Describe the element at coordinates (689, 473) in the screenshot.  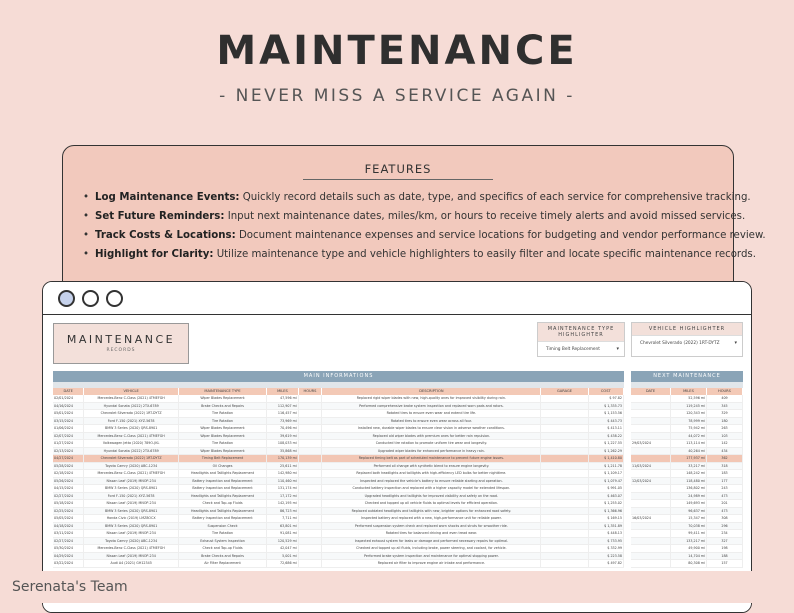
I see `cell-next-miles: 148,242 mi` at that location.